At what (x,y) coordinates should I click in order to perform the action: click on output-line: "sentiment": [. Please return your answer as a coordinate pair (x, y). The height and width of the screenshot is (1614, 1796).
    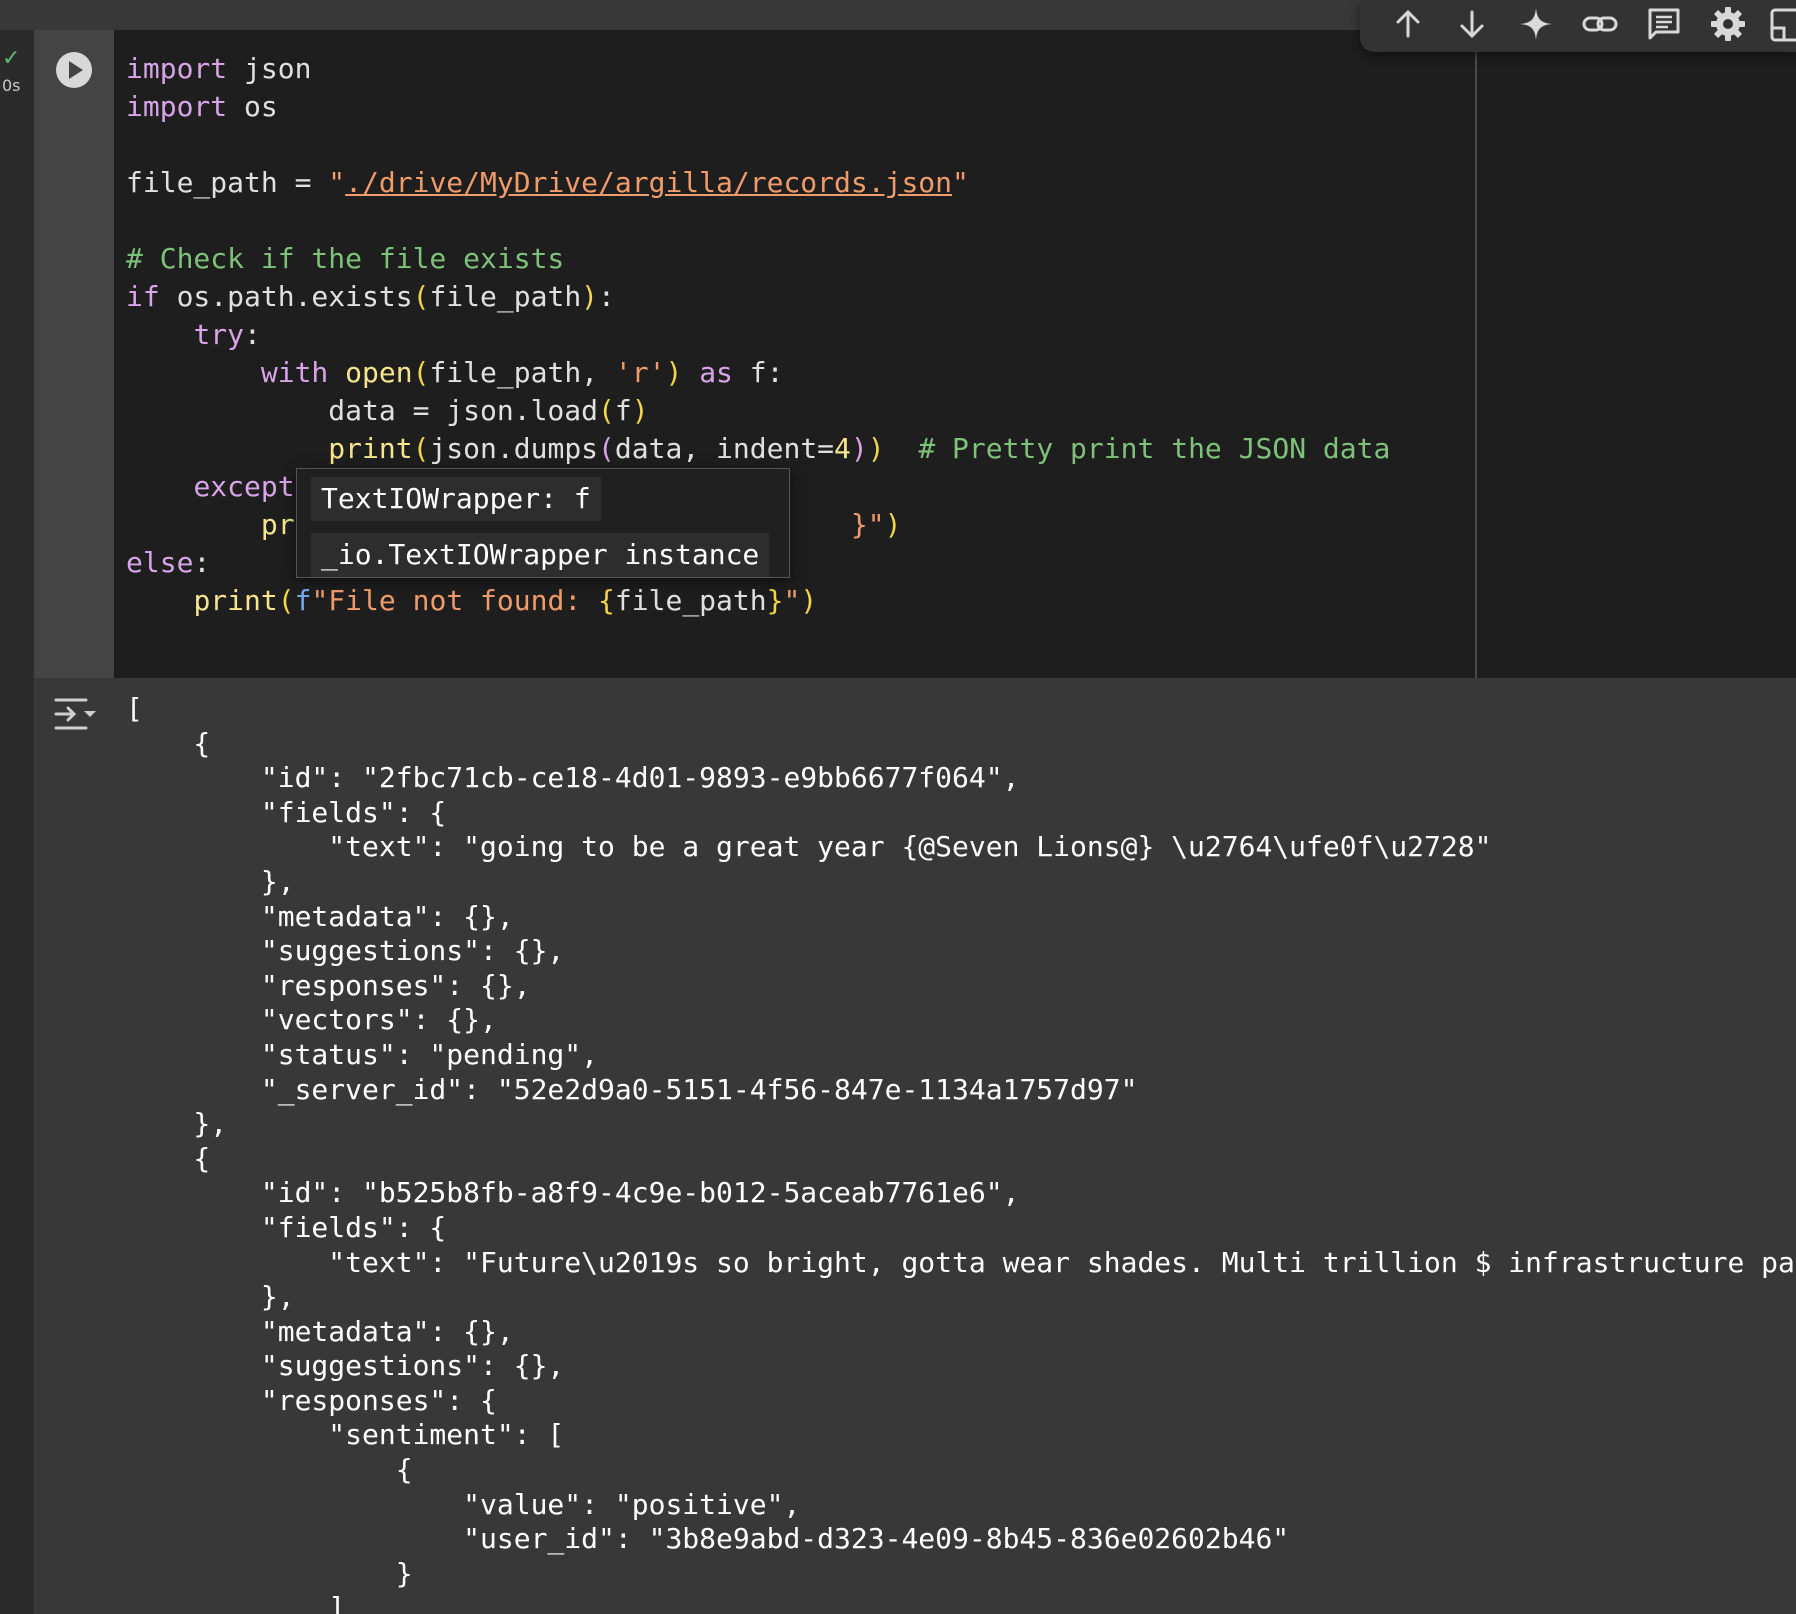
    Looking at the image, I should click on (345, 1435).